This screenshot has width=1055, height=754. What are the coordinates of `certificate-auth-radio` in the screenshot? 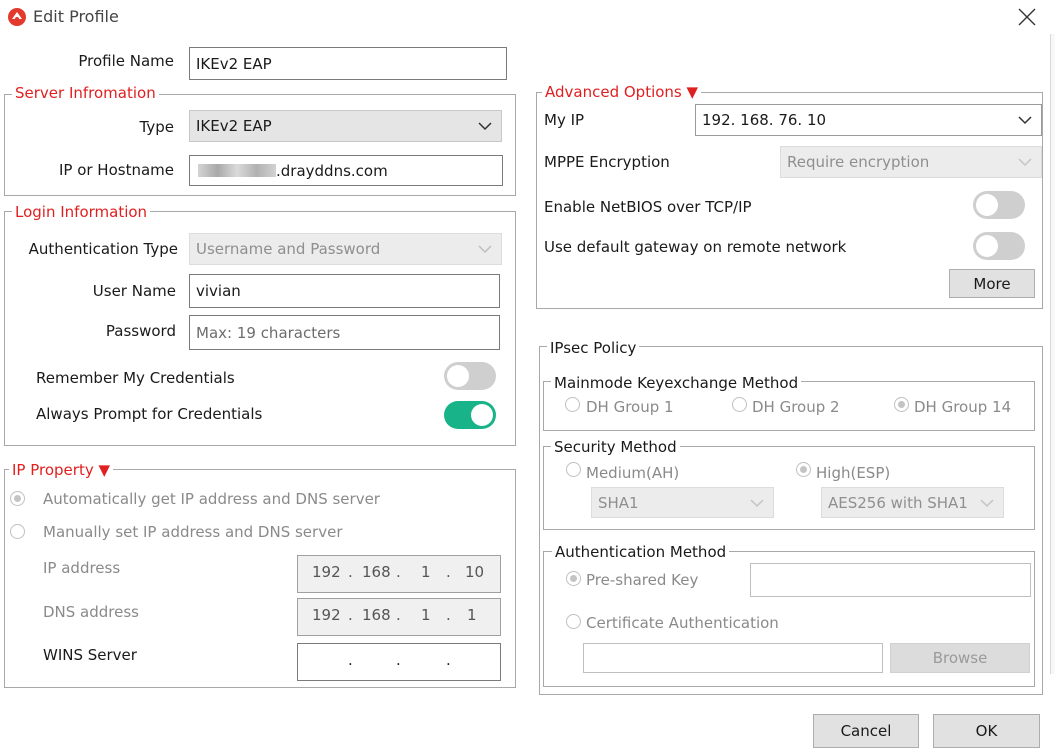 It's located at (573, 621).